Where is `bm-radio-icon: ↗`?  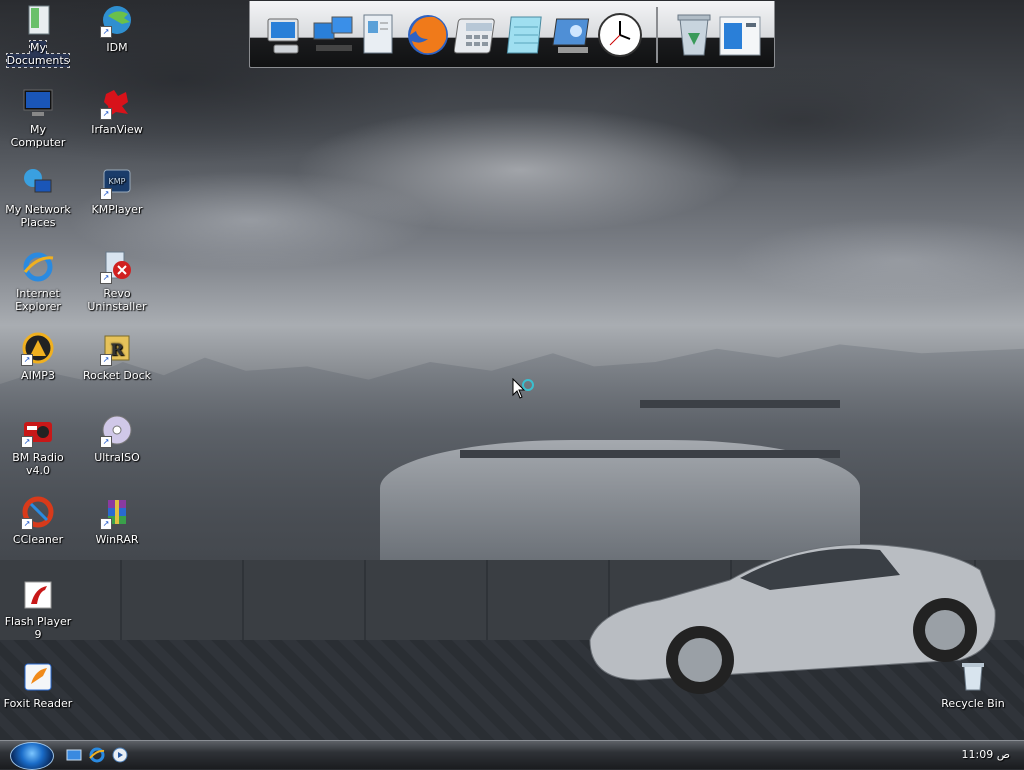
bm-radio-icon: ↗ is located at coordinates (38, 431).